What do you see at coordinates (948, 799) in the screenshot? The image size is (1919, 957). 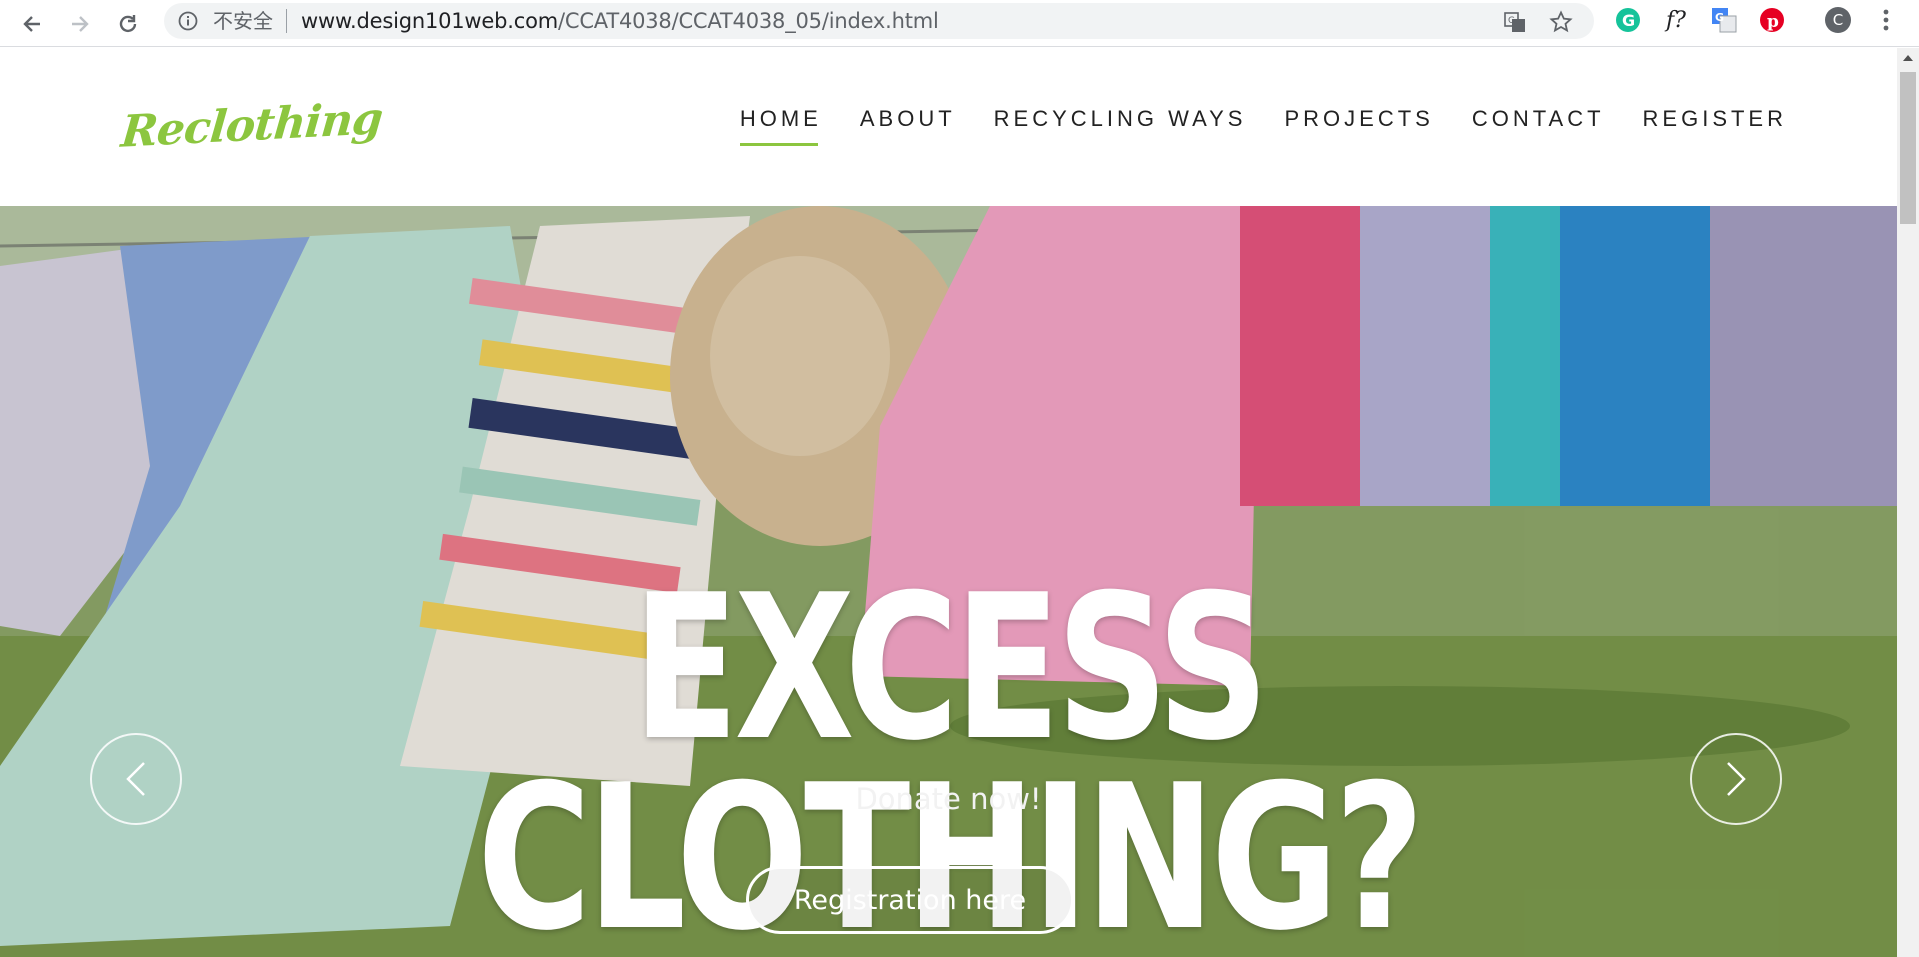 I see `hero-subtitle: Donate now!` at bounding box center [948, 799].